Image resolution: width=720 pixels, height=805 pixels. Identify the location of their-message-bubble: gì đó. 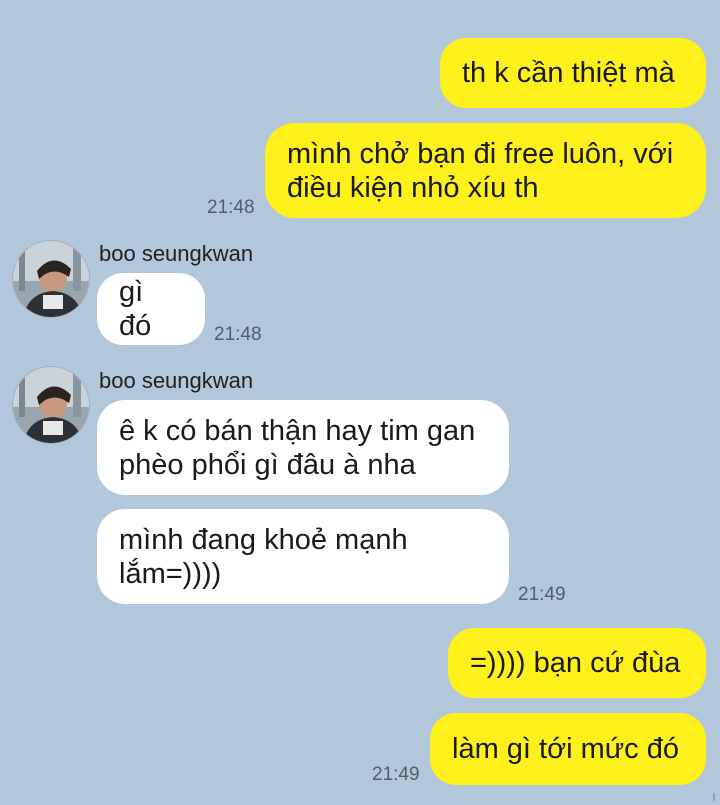
(151, 309).